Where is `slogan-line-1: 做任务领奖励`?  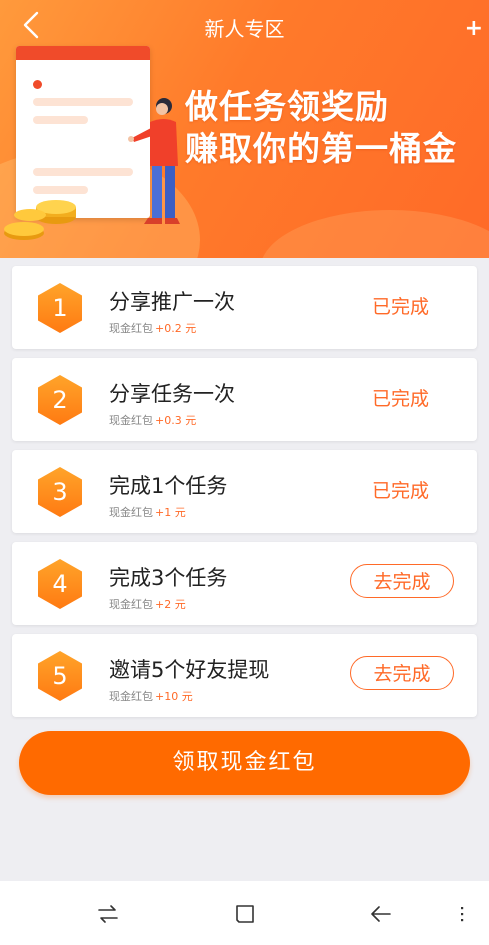 slogan-line-1: 做任务领奖励 is located at coordinates (287, 106).